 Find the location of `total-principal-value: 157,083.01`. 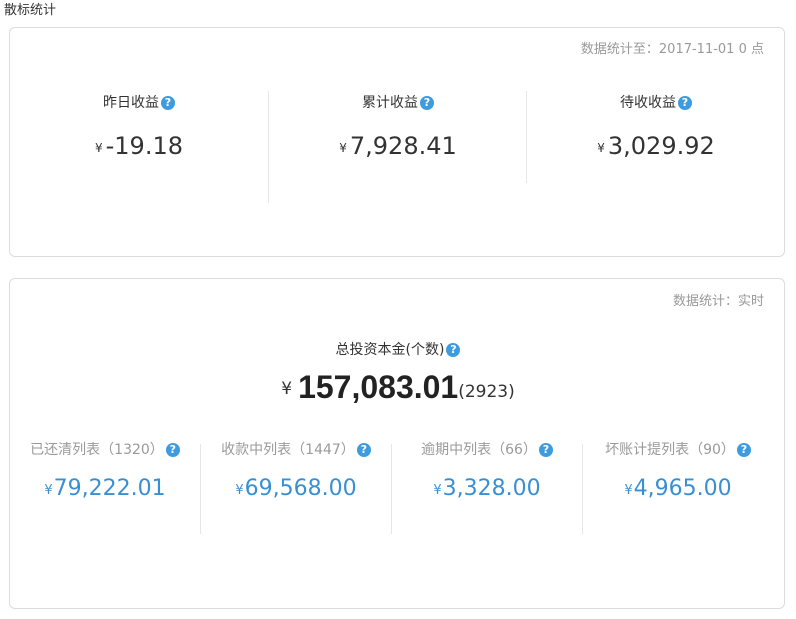

total-principal-value: 157,083.01 is located at coordinates (378, 387).